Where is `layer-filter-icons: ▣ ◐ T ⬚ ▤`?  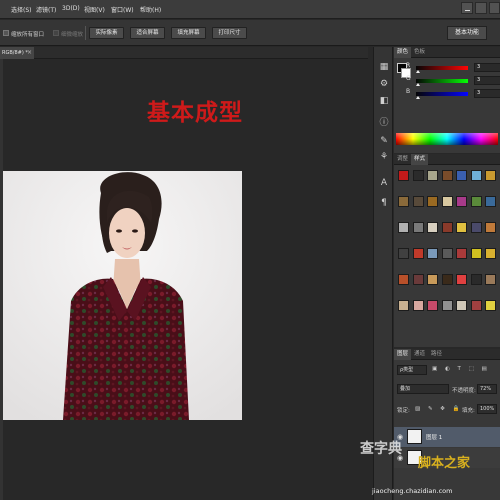
layer-filter-icons: ▣ ◐ T ⬚ ▤ is located at coordinates (461, 369).